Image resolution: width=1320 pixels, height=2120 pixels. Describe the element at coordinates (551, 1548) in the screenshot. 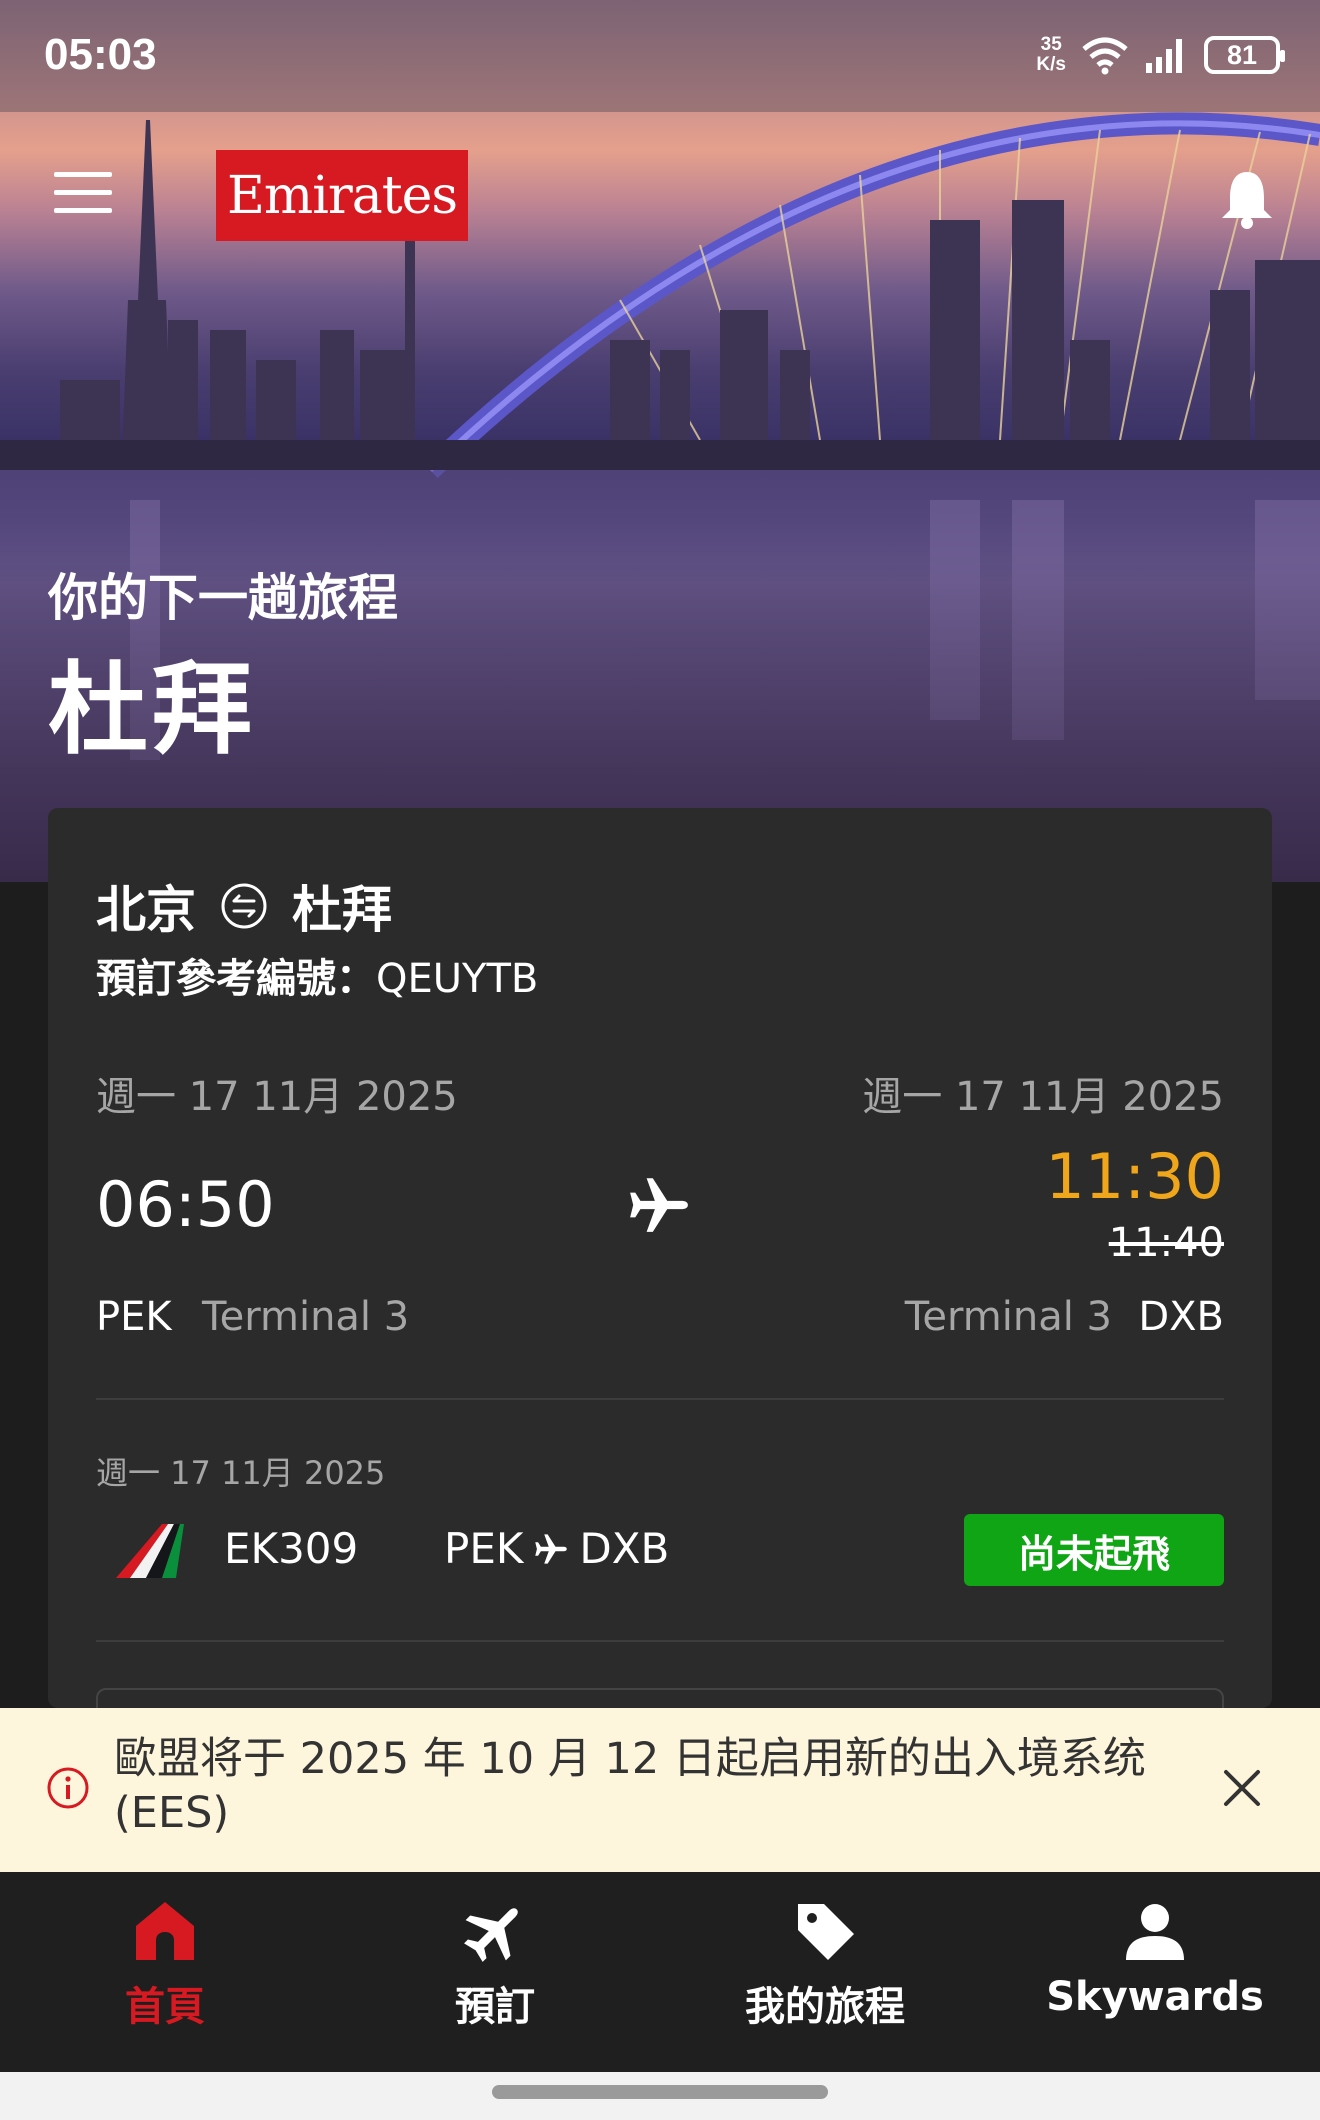

I see `small-airplane-icon` at that location.